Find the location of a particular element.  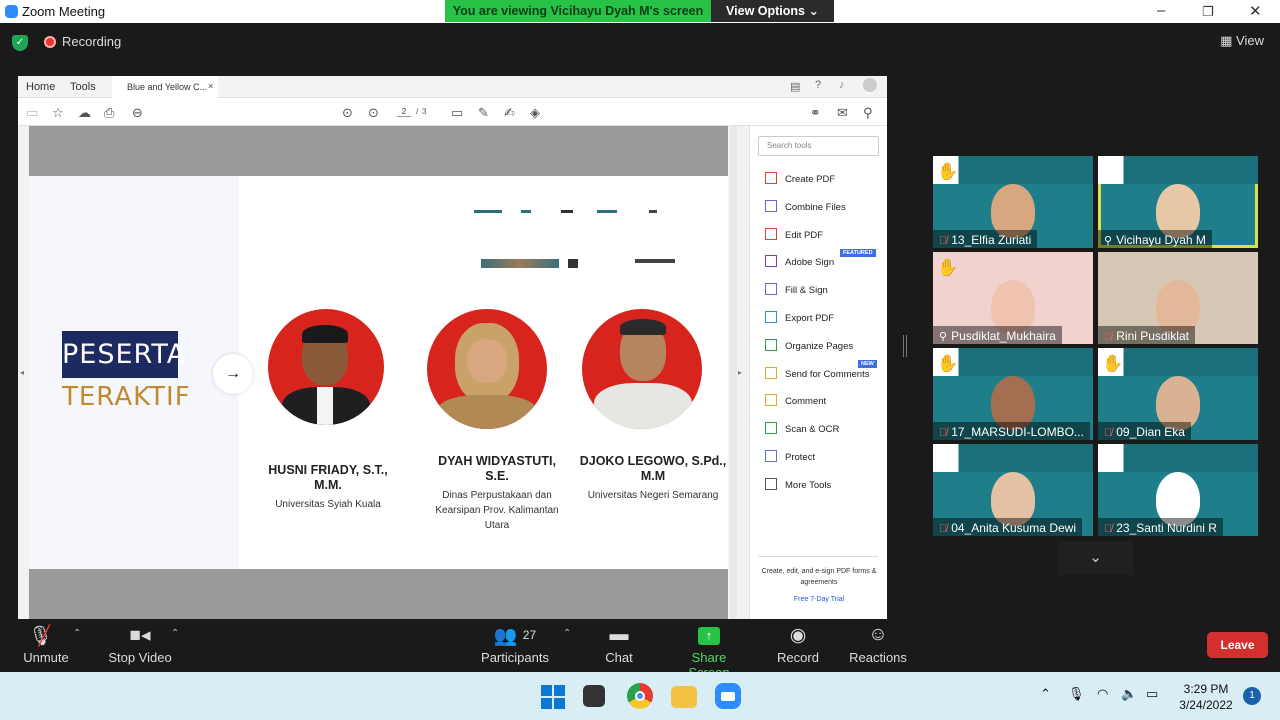

participant-name: Rini Pusdiklat is located at coordinates (1152, 336).